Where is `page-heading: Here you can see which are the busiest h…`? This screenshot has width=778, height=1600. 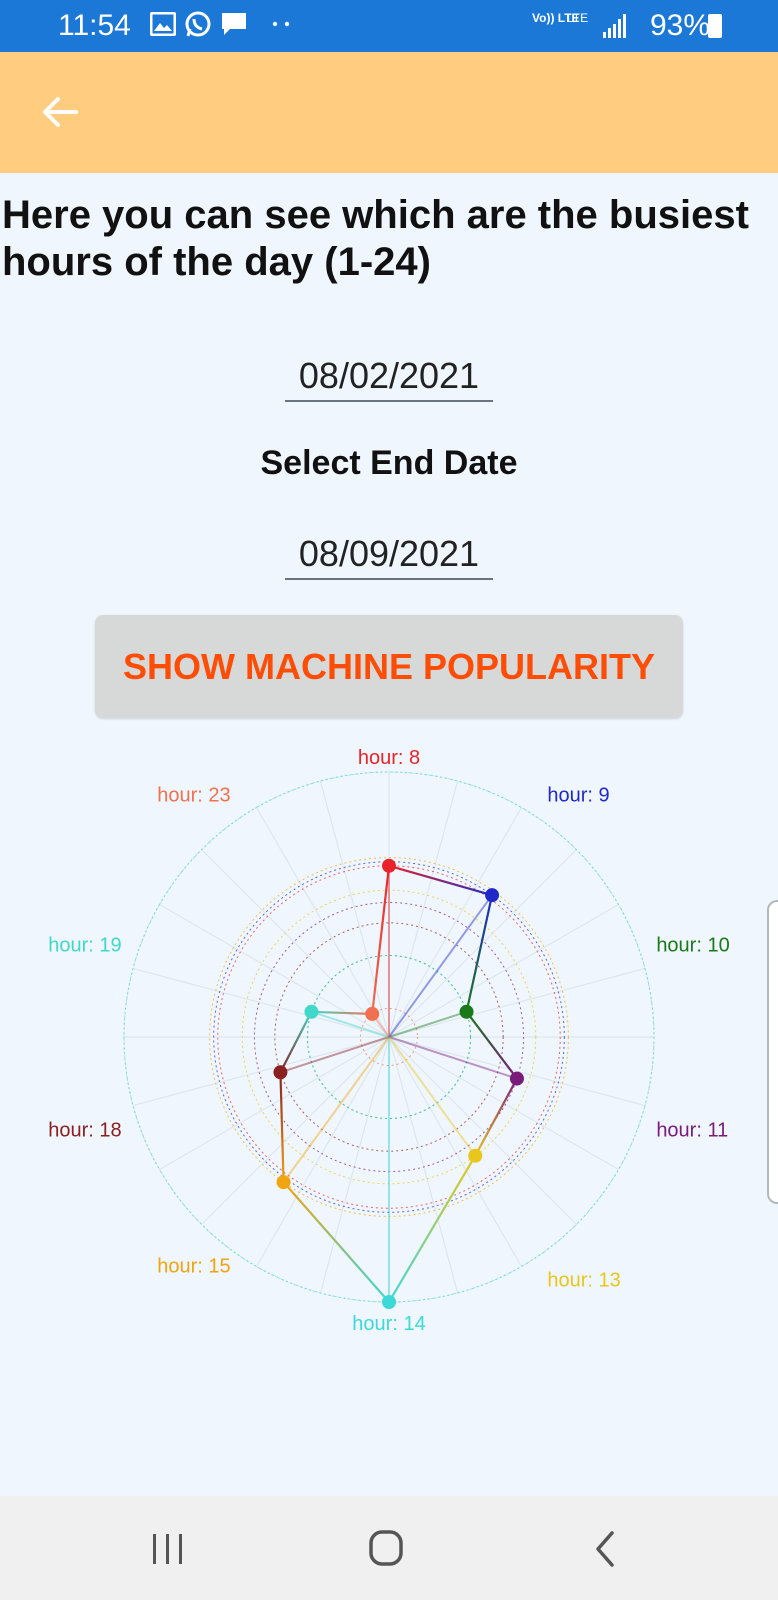 page-heading: Here you can see which are the busiest h… is located at coordinates (375, 238).